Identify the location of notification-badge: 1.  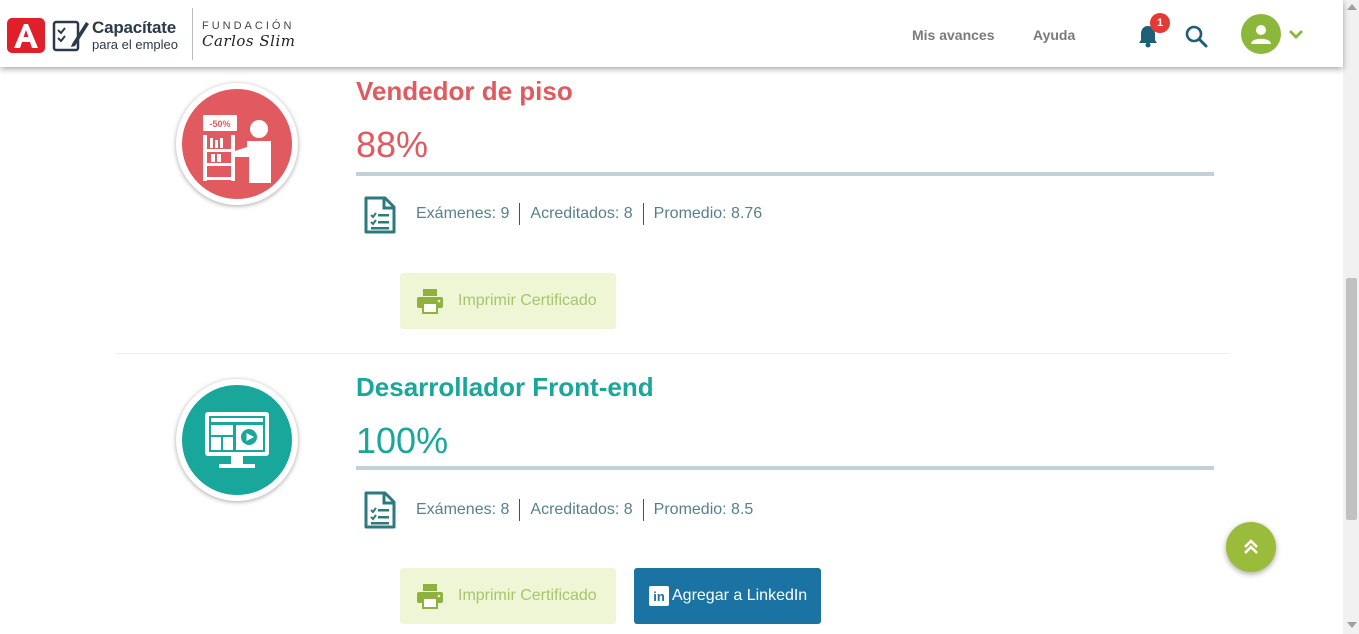
(1160, 23).